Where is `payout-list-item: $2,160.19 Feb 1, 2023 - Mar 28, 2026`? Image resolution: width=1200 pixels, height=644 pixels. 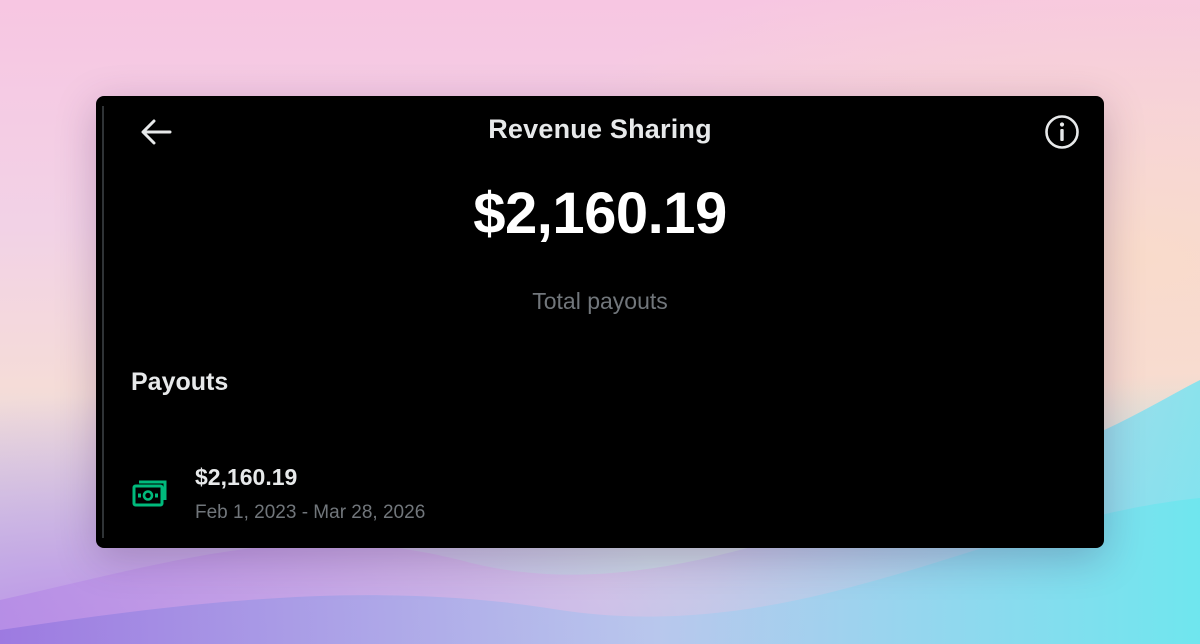 payout-list-item: $2,160.19 Feb 1, 2023 - Mar 28, 2026 is located at coordinates (600, 488).